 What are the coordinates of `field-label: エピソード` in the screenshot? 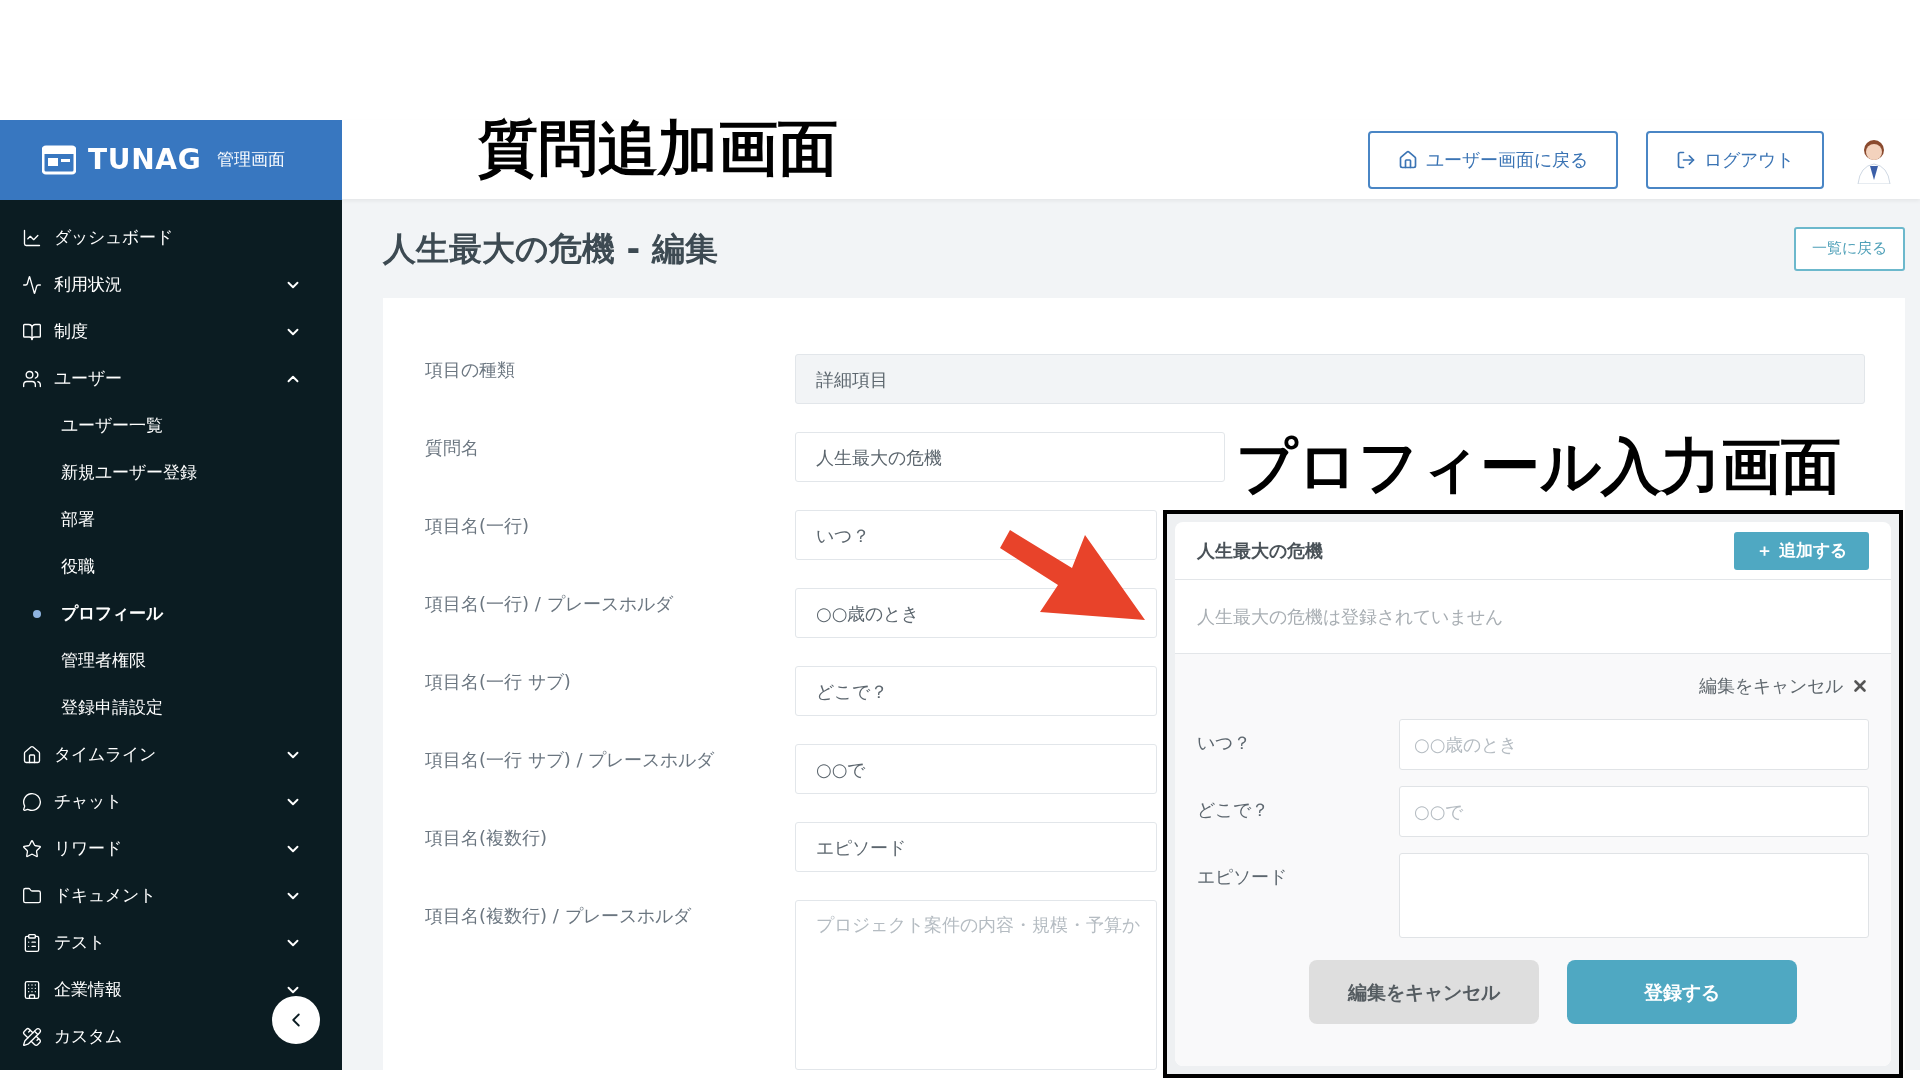 It's located at (1242, 877).